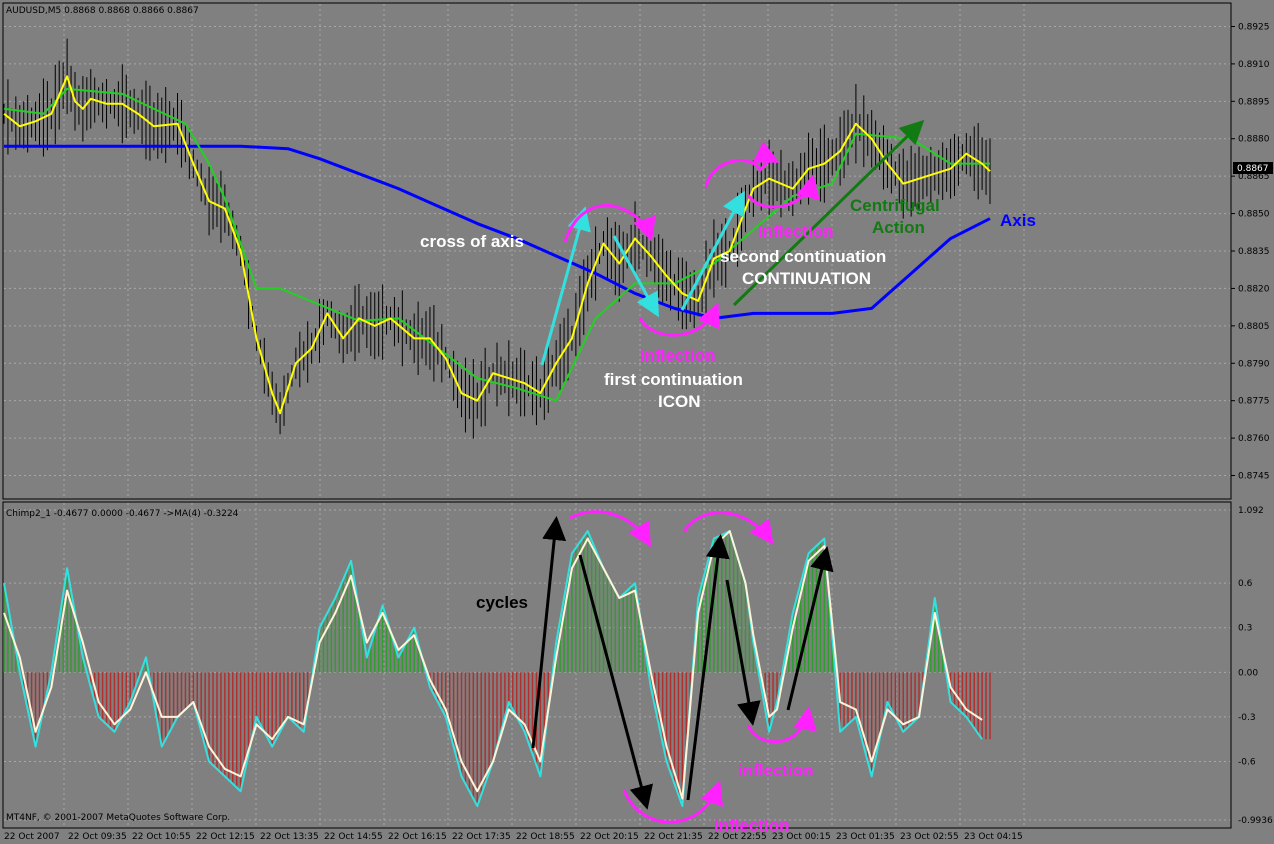  Describe the element at coordinates (353, 837) in the screenshot. I see `x-tick-label: 22 Oct 14:55` at that location.